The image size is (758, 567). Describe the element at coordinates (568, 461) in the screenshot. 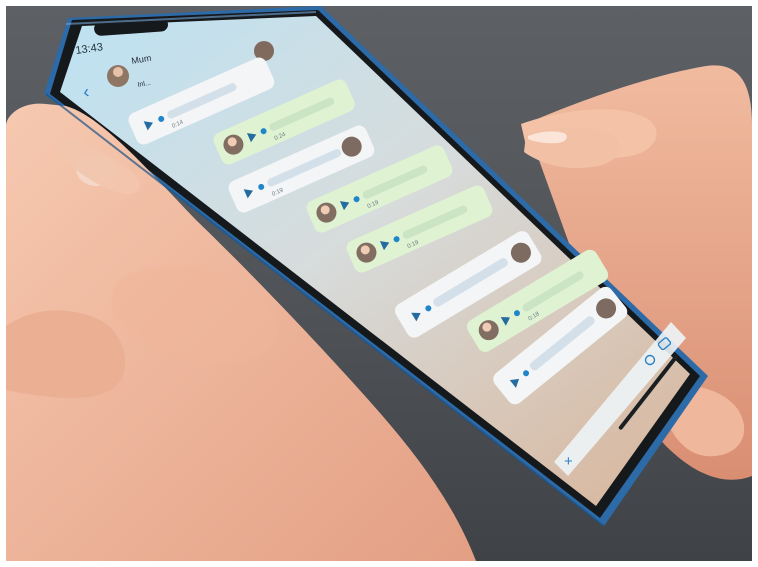

I see `add-icon: +` at that location.